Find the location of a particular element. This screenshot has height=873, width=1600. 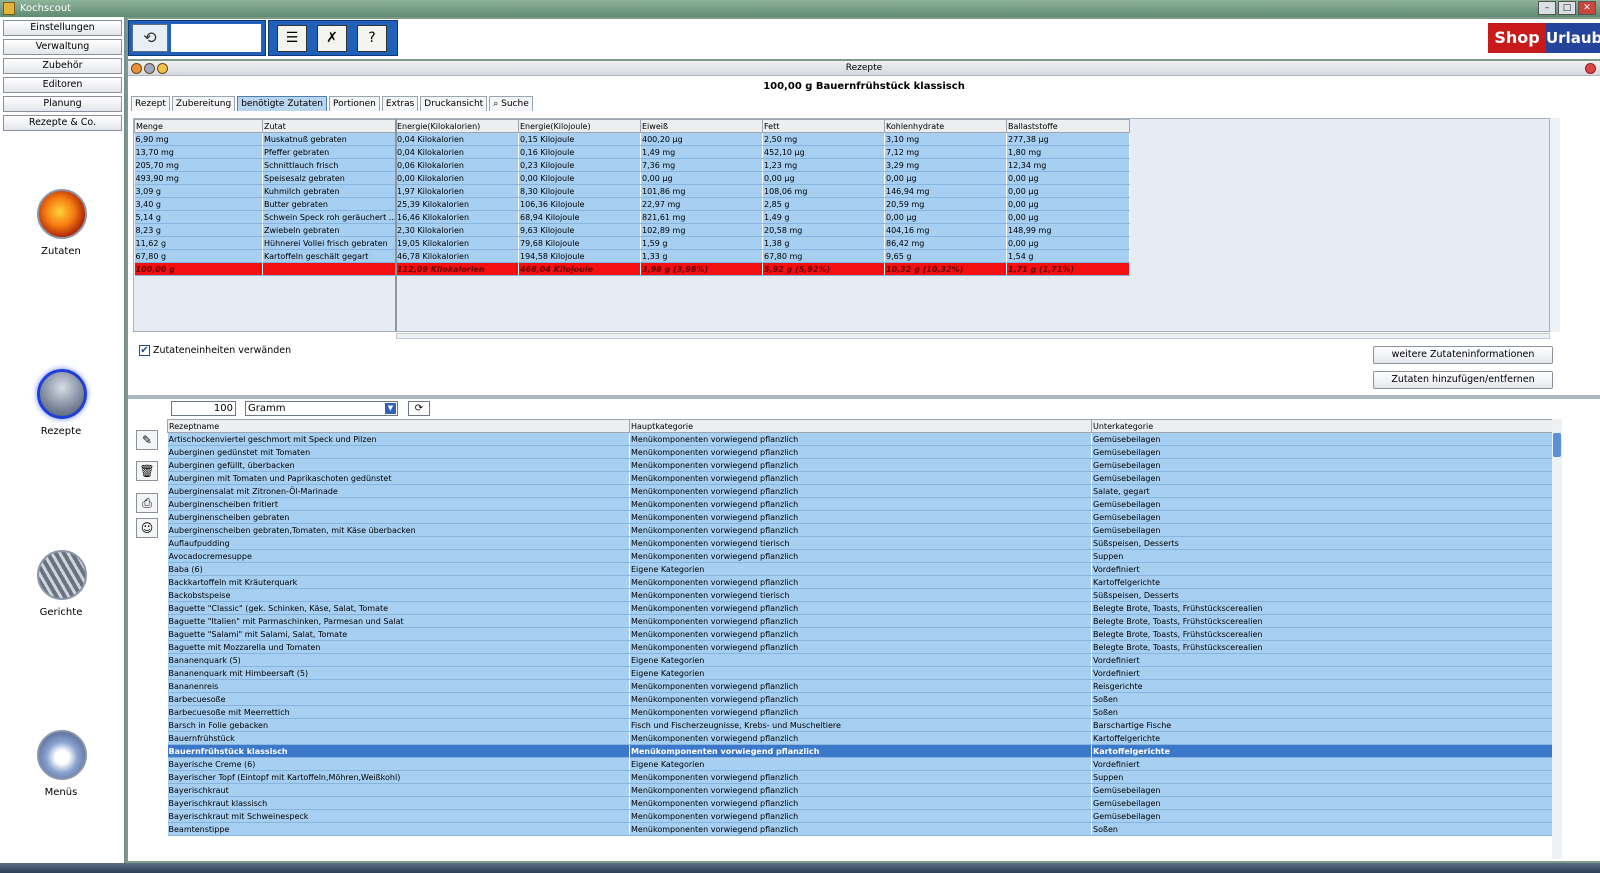

nutrition-header-cell: Fett is located at coordinates (823, 126).